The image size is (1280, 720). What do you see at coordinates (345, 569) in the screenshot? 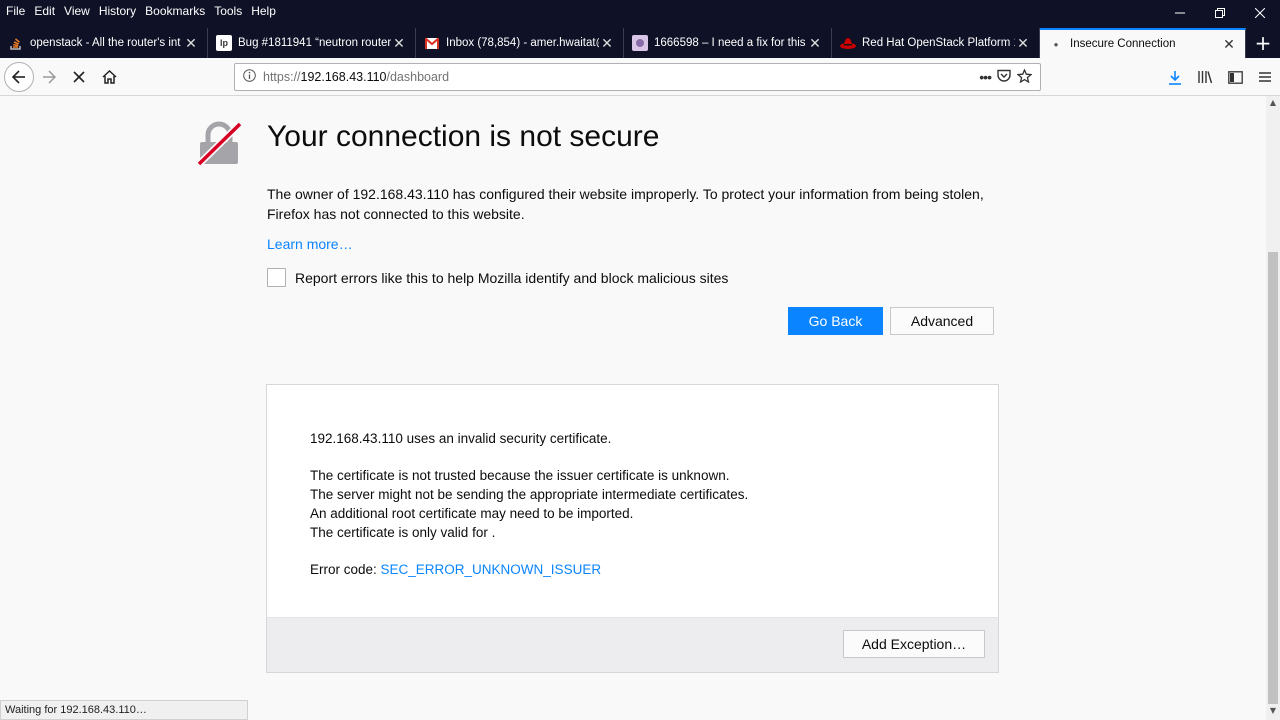
I see `error-code-label: Error code:` at bounding box center [345, 569].